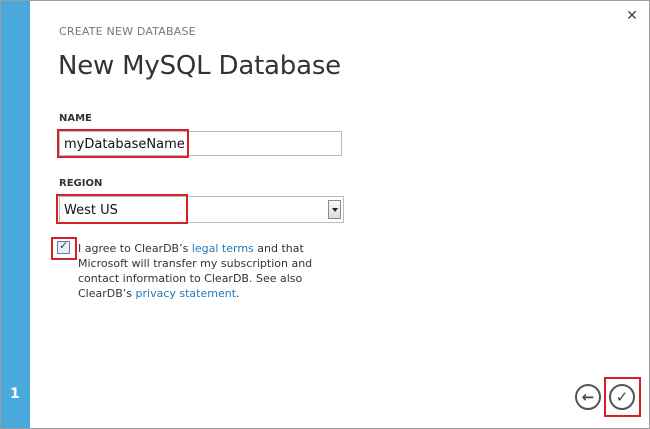  I want to click on dialog-title: New MySQL Database, so click(199, 66).